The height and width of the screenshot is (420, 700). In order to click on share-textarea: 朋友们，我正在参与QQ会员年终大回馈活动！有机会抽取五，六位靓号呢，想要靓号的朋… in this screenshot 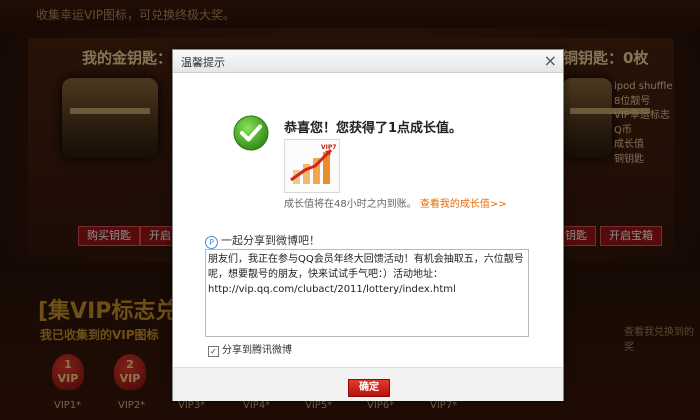, I will do `click(367, 293)`.